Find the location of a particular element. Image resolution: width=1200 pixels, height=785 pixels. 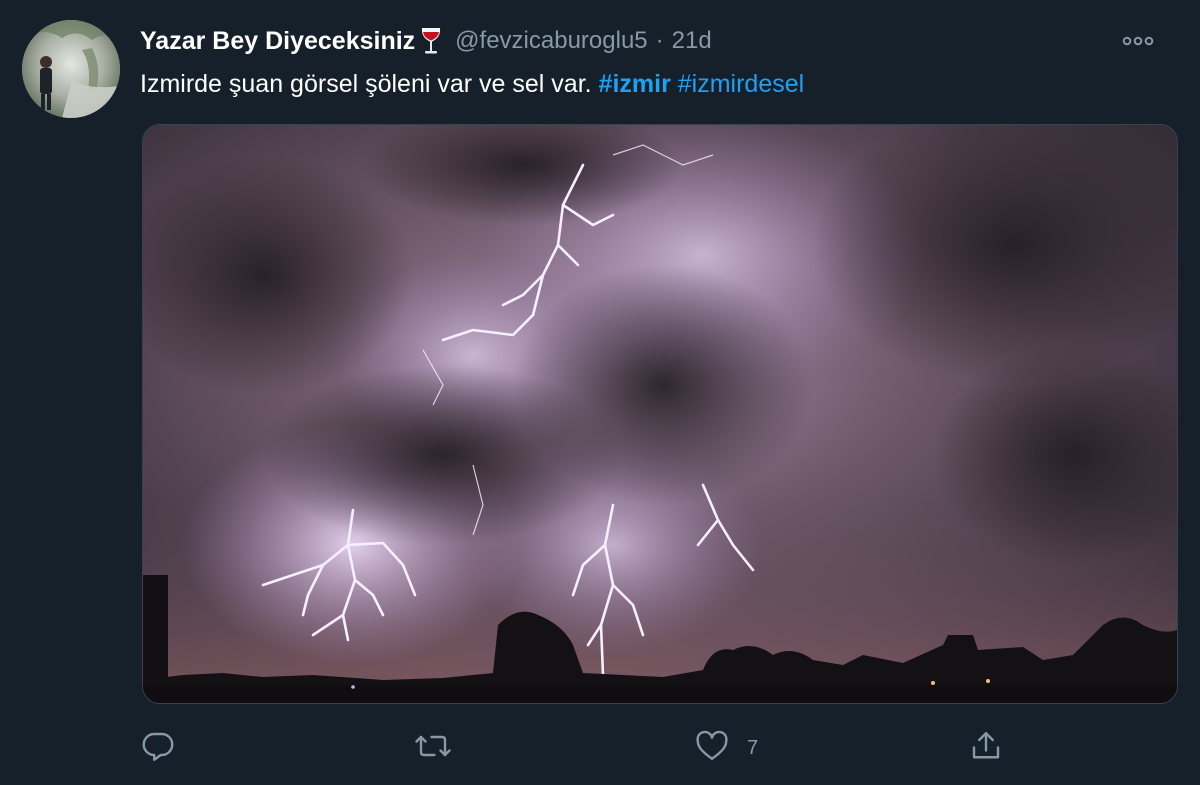

share-icon is located at coordinates (986, 748).